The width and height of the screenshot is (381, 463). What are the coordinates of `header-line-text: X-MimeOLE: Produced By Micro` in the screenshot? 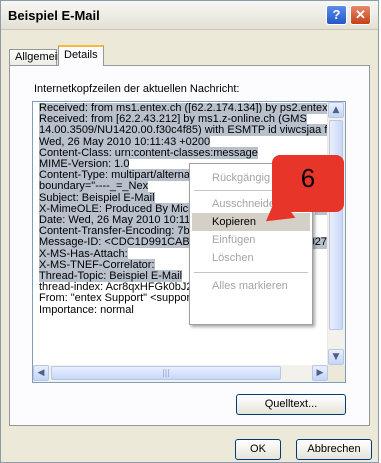 It's located at (118, 208).